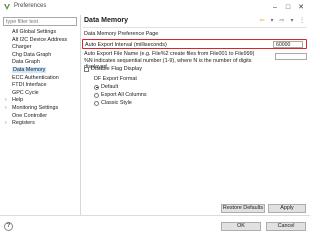 The image size is (320, 240). Describe the element at coordinates (241, 226) in the screenshot. I see `ok-button: OK` at that location.